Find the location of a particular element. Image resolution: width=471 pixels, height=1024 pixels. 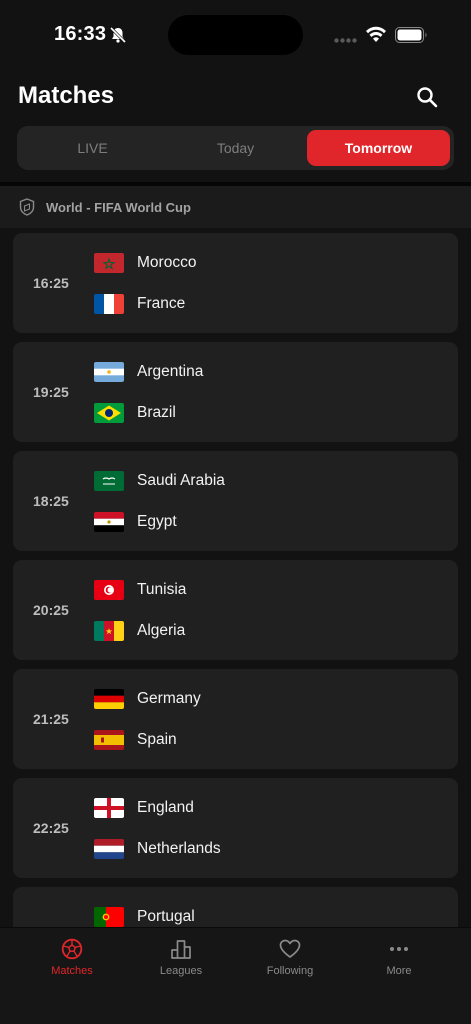

home-team: Germany is located at coordinates (147, 699).